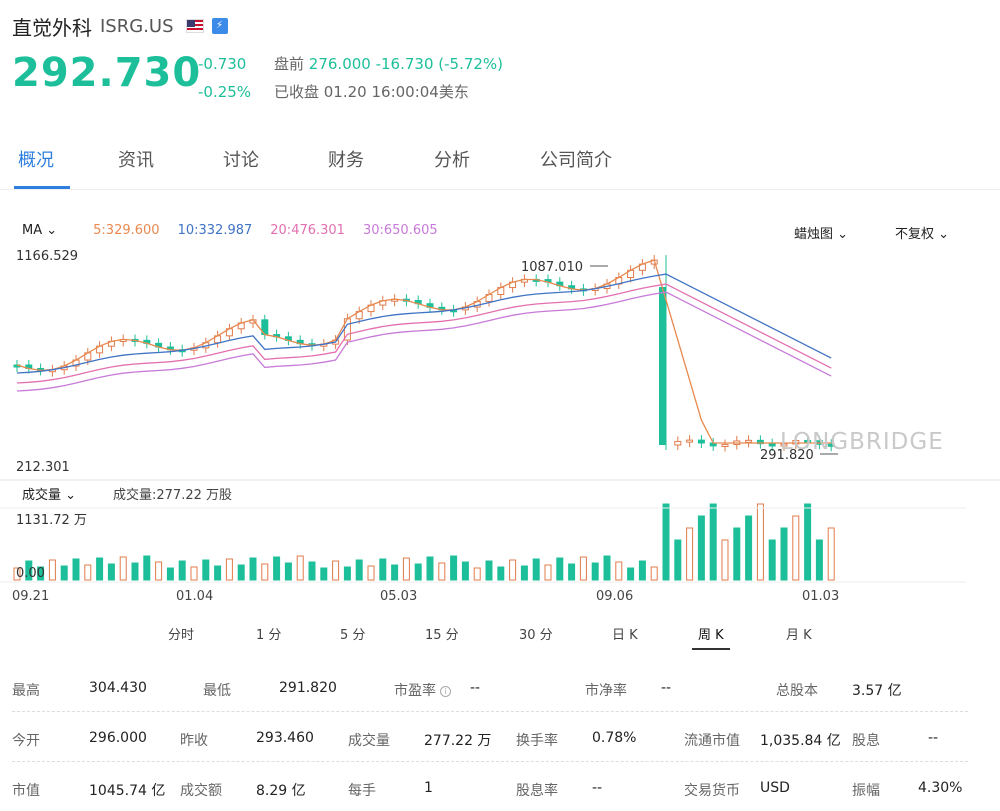 The height and width of the screenshot is (811, 1000). I want to click on period-weekly: 周 K, so click(711, 633).